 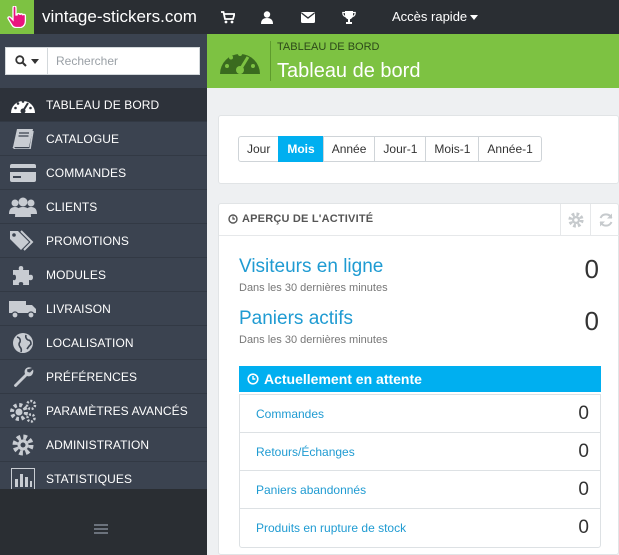 What do you see at coordinates (101, 529) in the screenshot?
I see `menu-collapse-icon` at bounding box center [101, 529].